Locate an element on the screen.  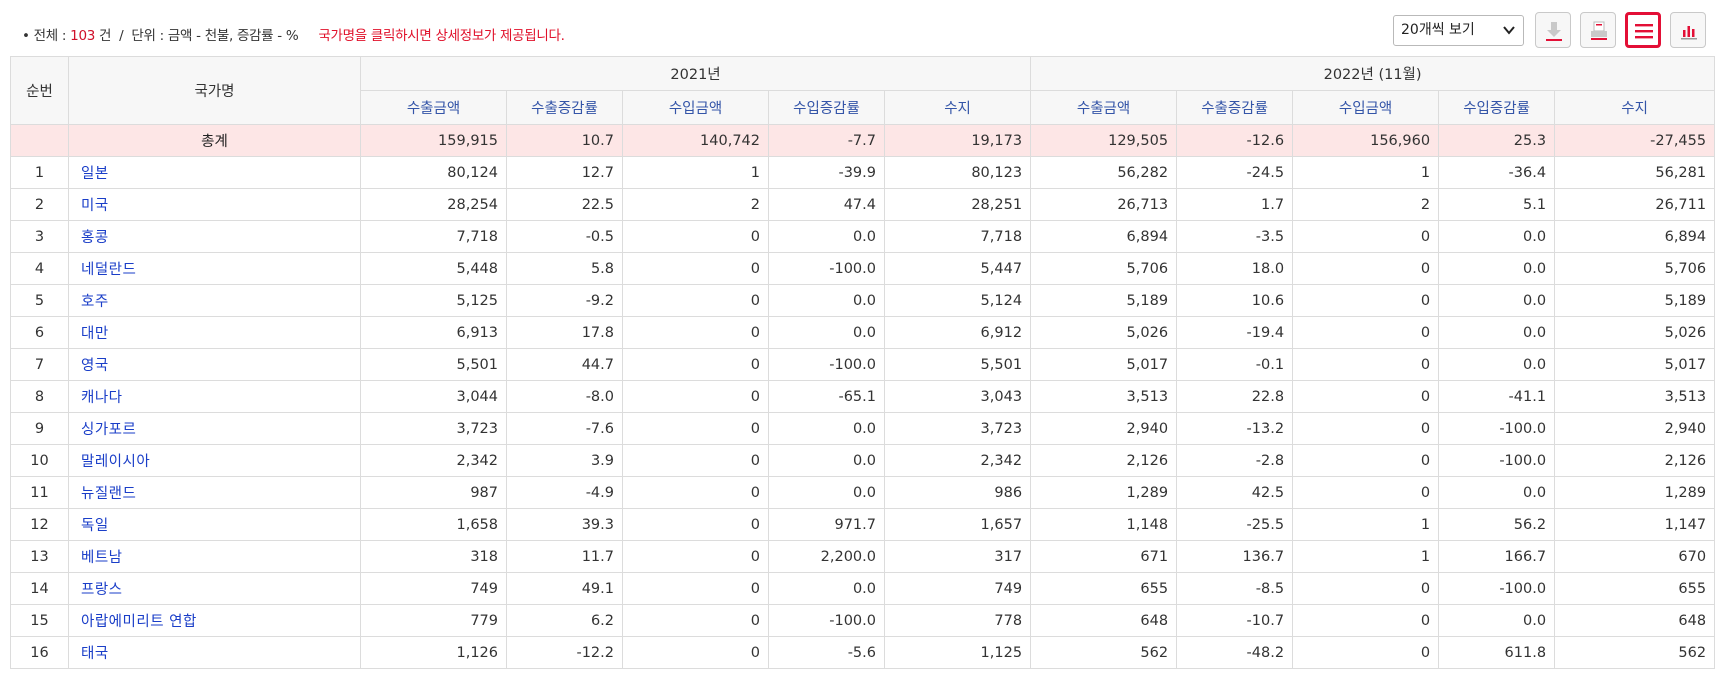
table-cell: 42.5 is located at coordinates (1235, 492).